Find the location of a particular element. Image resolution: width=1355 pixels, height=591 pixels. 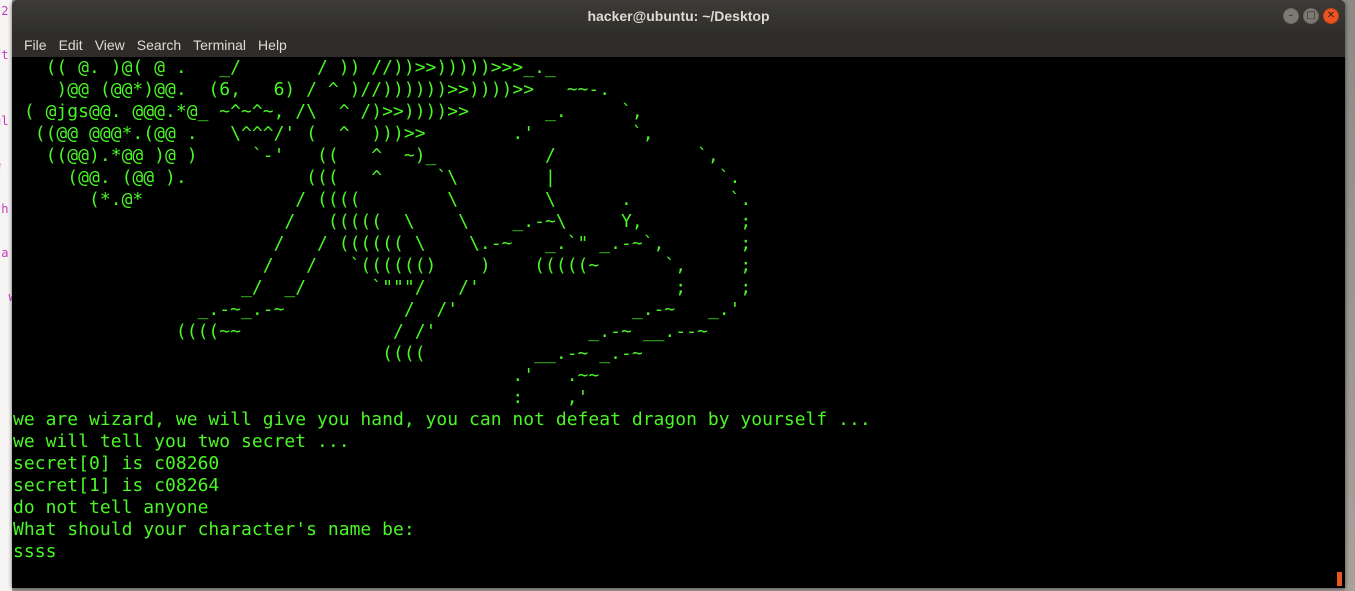

menu-search: Search is located at coordinates (159, 45).